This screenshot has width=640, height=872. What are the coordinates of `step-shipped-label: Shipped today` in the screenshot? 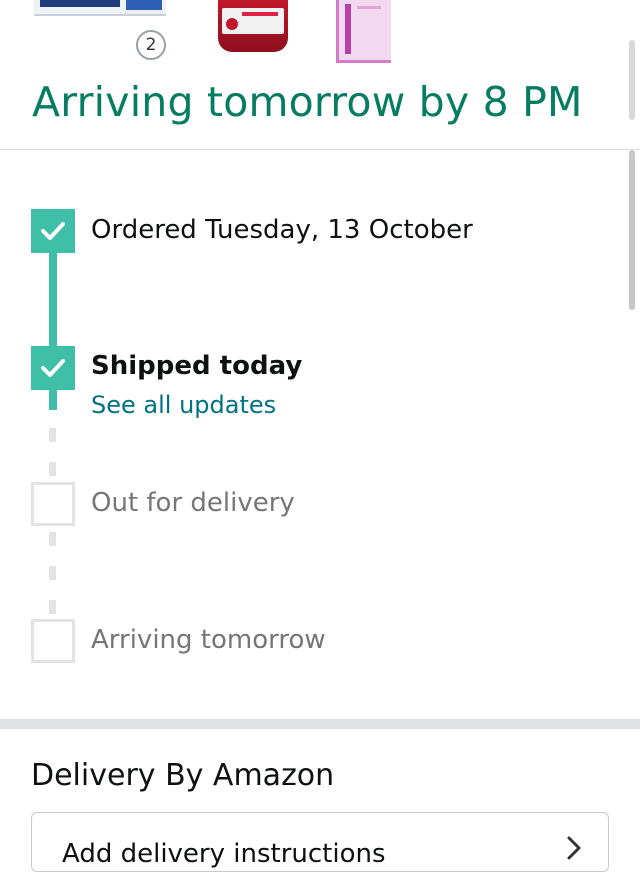 It's located at (197, 366).